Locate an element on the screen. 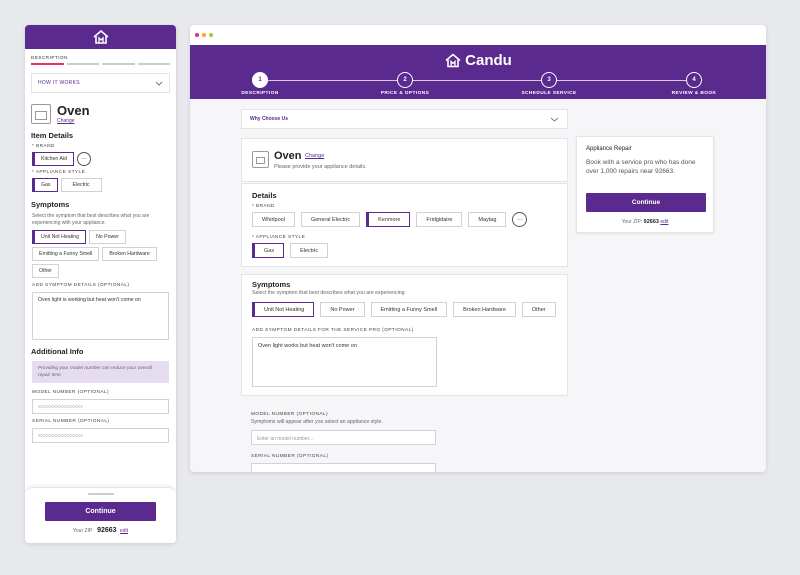 This screenshot has width=800, height=575. step-number: 3 is located at coordinates (549, 80).